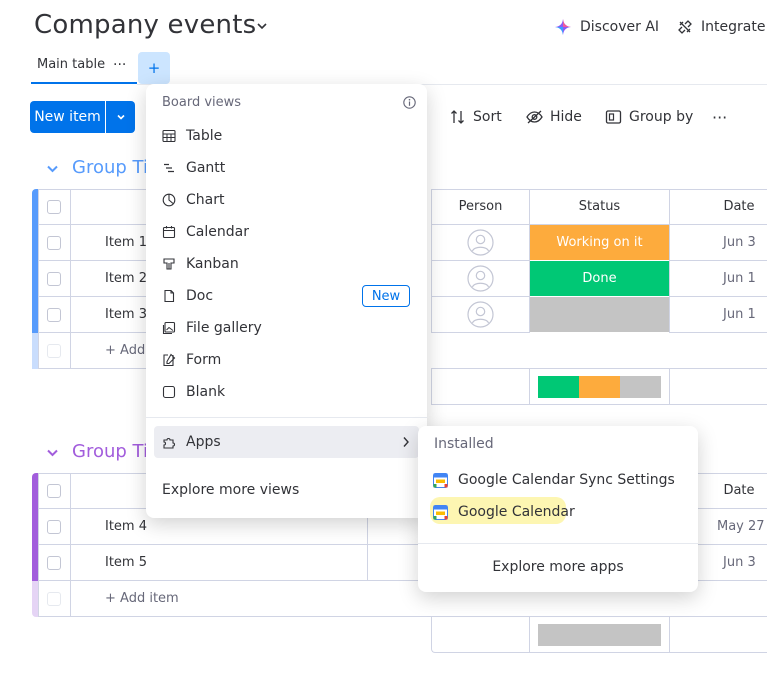 This screenshot has height=681, width=767. What do you see at coordinates (516, 512) in the screenshot?
I see `menu-item-label: Google Calendar` at bounding box center [516, 512].